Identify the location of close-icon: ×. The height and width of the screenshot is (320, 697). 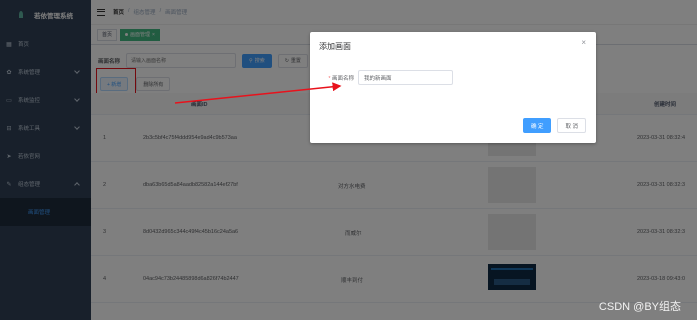
(583, 42).